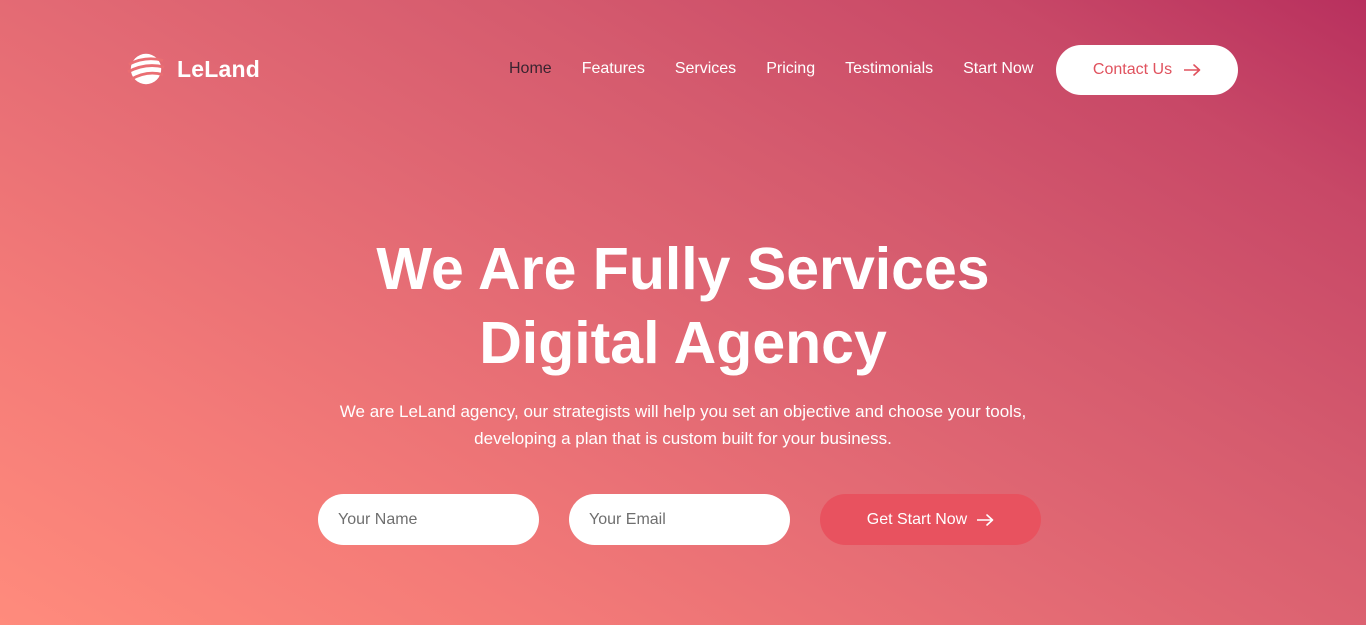  What do you see at coordinates (613, 69) in the screenshot?
I see `nav-item-features: Features` at bounding box center [613, 69].